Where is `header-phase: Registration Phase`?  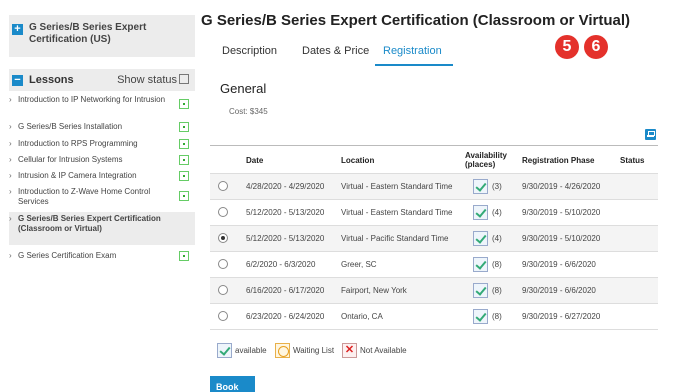 header-phase: Registration Phase is located at coordinates (558, 160).